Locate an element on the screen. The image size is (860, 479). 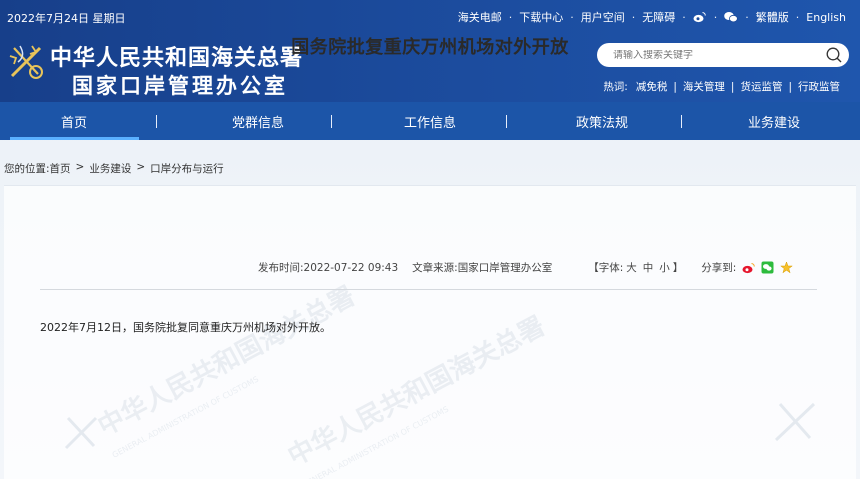
article-title: 国务院批复重庆万州机场对外开放 is located at coordinates (430, 47).